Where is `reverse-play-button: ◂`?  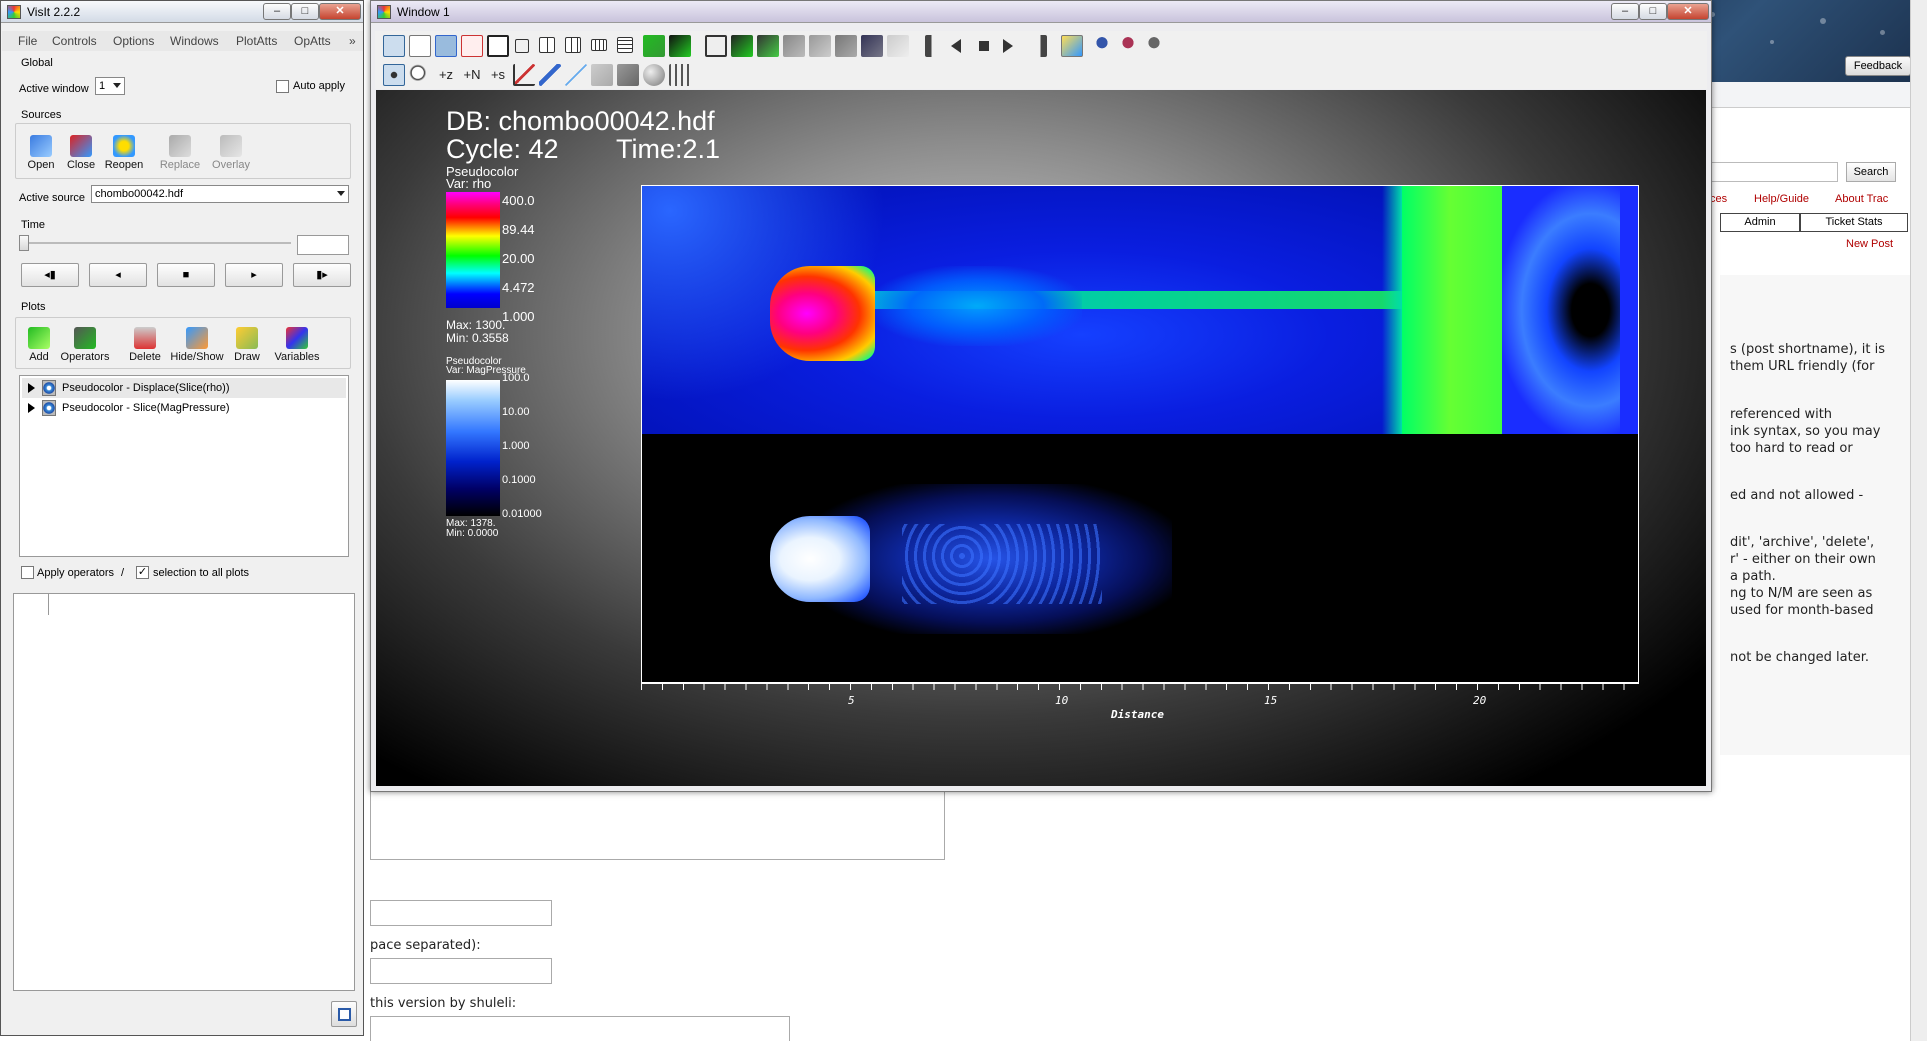
reverse-play-button: ◂ is located at coordinates (118, 275).